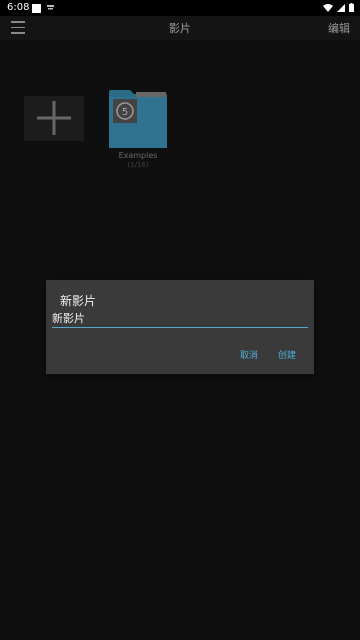 The width and height of the screenshot is (360, 640). I want to click on vpn-icon, so click(50, 8).